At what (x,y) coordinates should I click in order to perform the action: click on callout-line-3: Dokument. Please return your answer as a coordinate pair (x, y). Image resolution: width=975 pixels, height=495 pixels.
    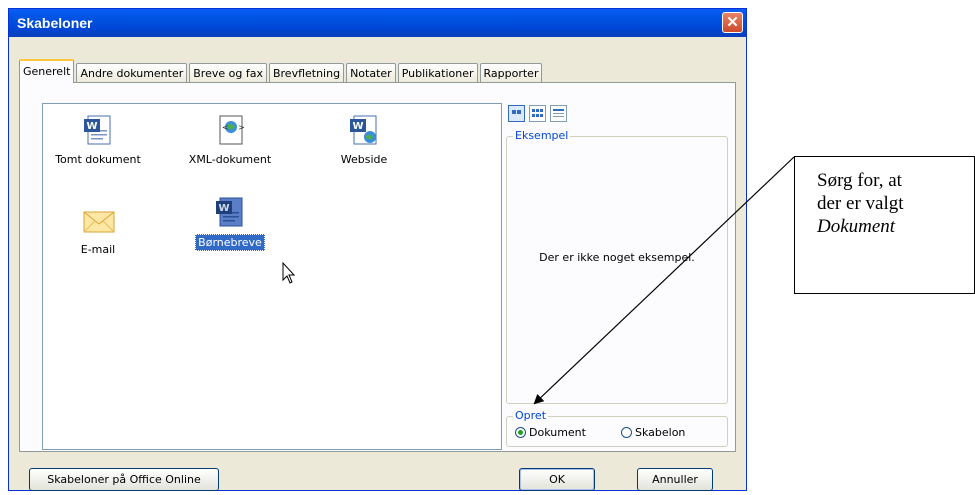
    Looking at the image, I should click on (895, 226).